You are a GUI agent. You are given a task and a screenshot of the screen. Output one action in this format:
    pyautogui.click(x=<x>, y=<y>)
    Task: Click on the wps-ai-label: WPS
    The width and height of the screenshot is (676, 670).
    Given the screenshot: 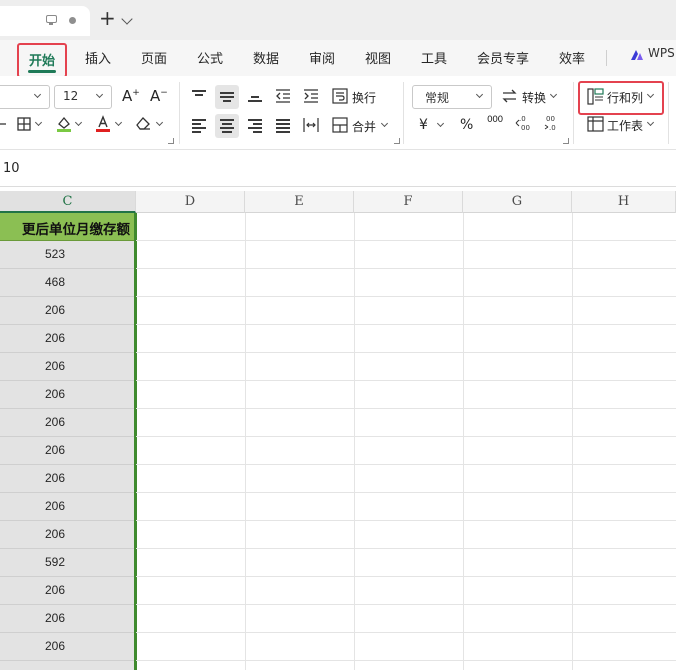 What is the action you would take?
    pyautogui.click(x=661, y=53)
    